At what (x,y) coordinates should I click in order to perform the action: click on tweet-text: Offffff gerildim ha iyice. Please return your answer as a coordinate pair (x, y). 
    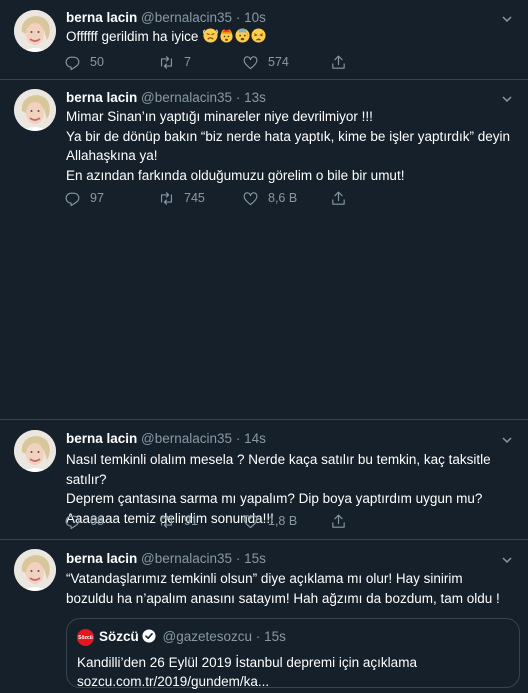
    Looking at the image, I should click on (292, 37).